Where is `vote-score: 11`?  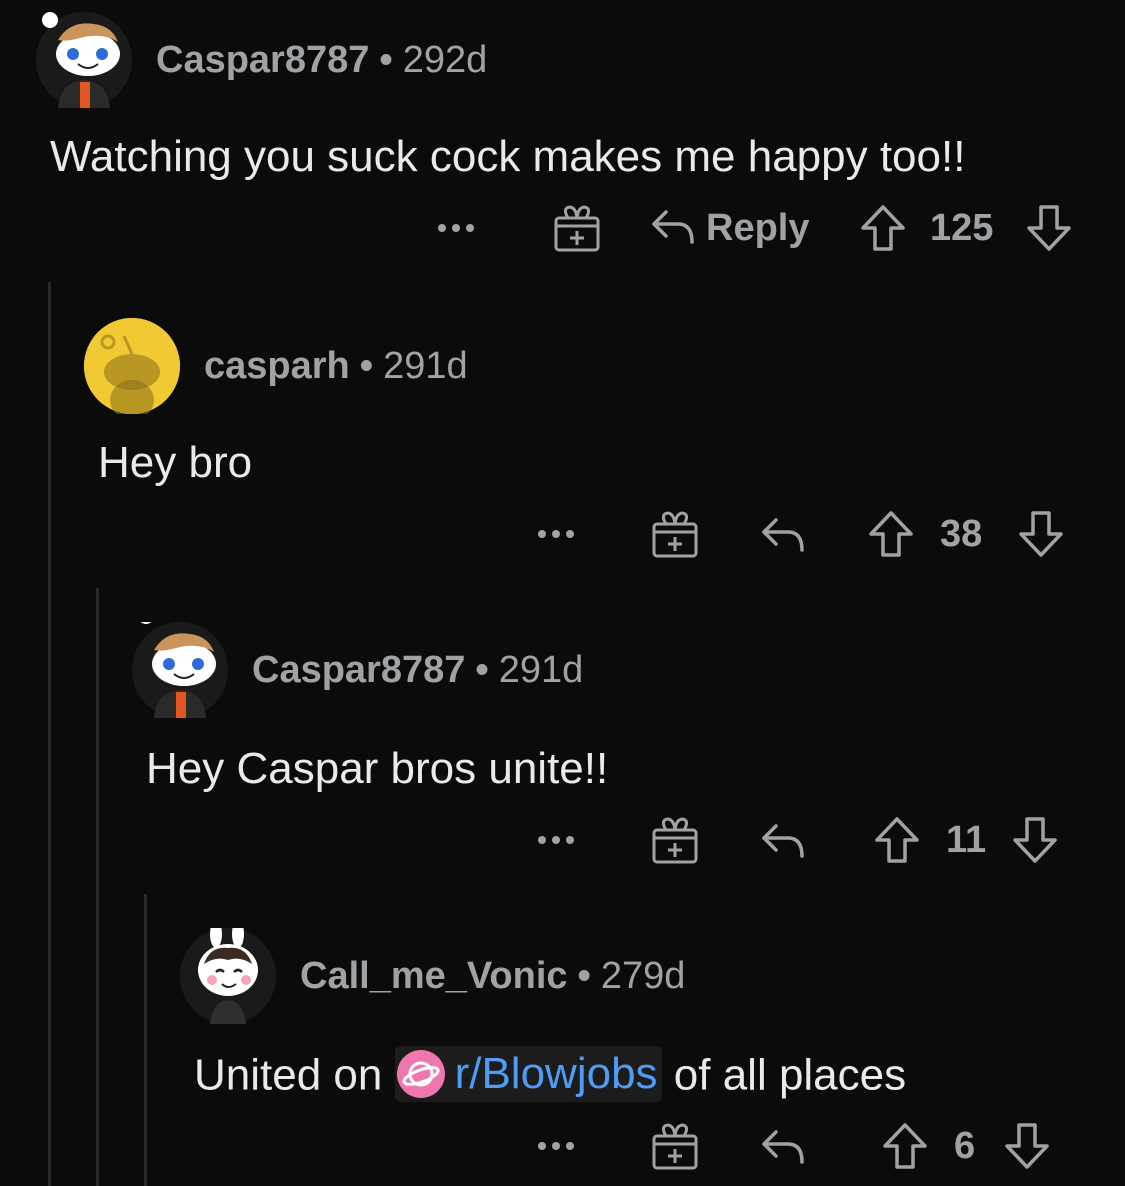 vote-score: 11 is located at coordinates (966, 839).